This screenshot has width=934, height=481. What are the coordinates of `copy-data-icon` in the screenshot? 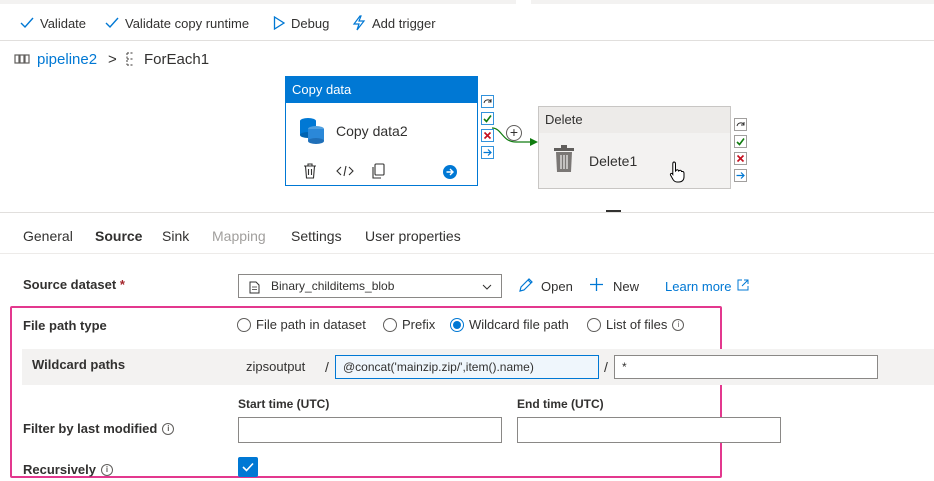 It's located at (312, 131).